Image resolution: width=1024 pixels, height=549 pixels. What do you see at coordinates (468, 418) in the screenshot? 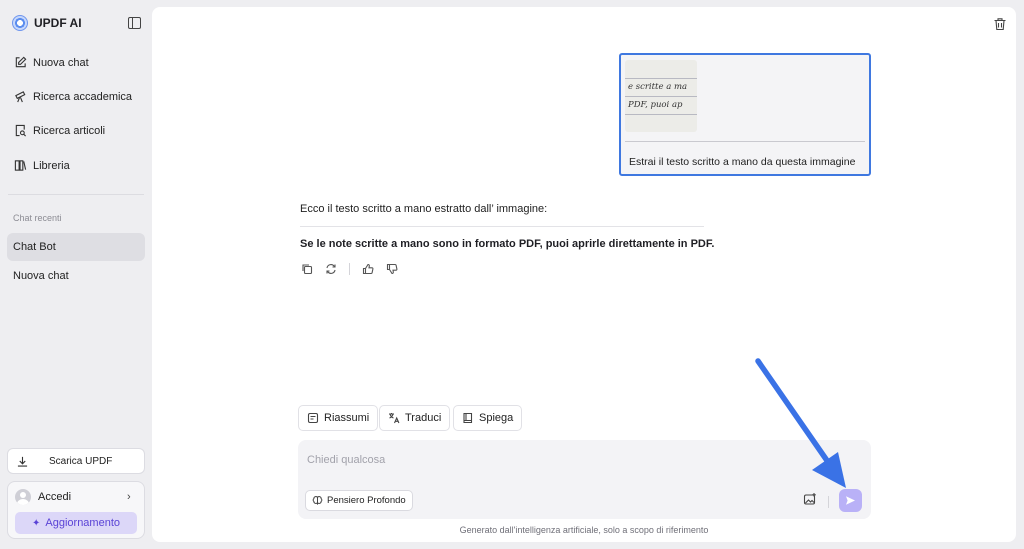
I see `book-icon` at bounding box center [468, 418].